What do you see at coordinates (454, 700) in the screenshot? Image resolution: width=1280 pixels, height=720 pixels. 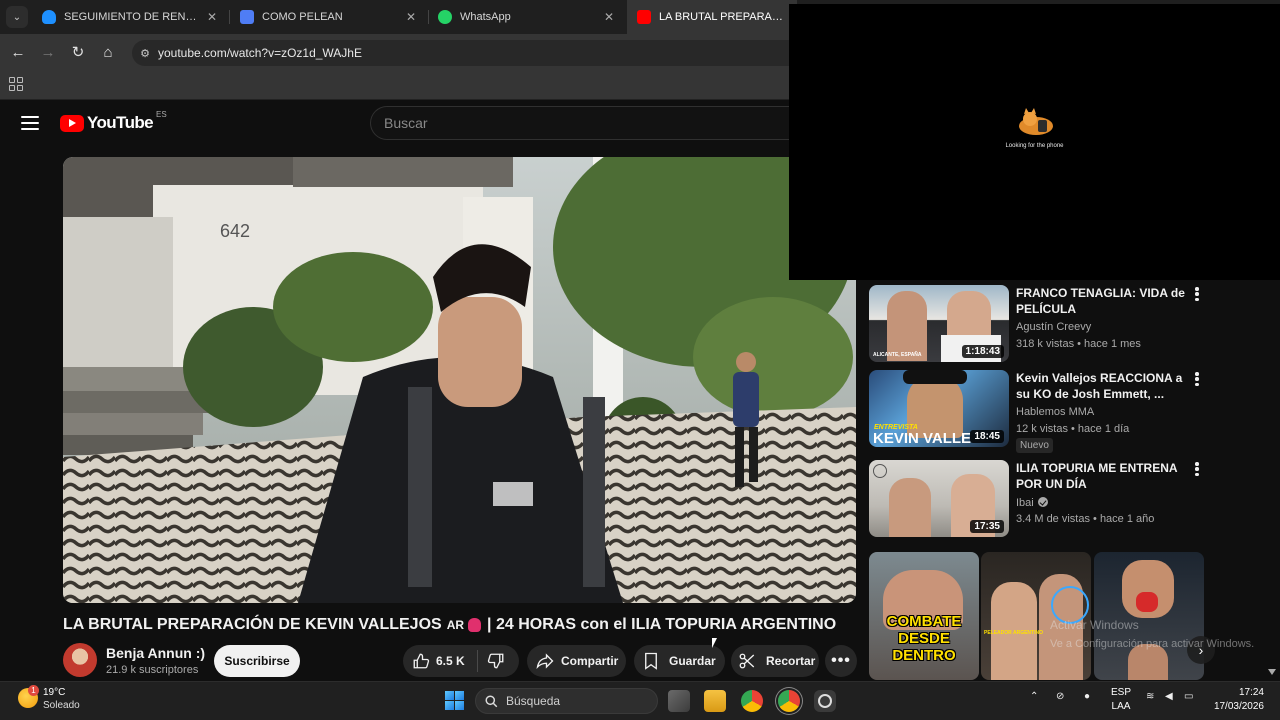 I see `start-icon` at bounding box center [454, 700].